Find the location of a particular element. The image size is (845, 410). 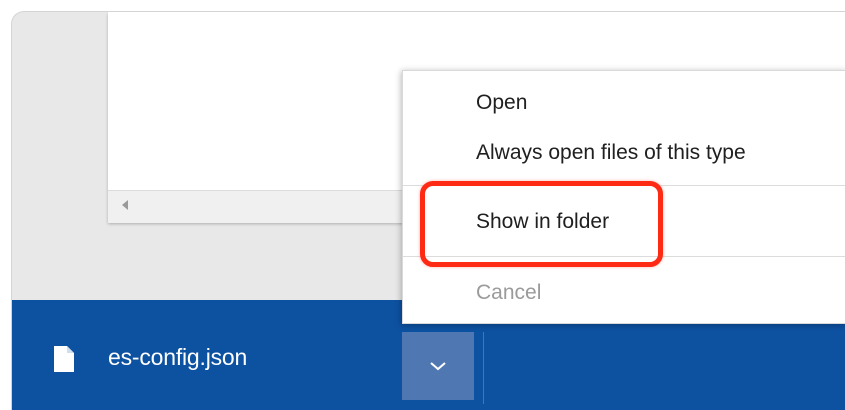

download-options-button is located at coordinates (438, 366).